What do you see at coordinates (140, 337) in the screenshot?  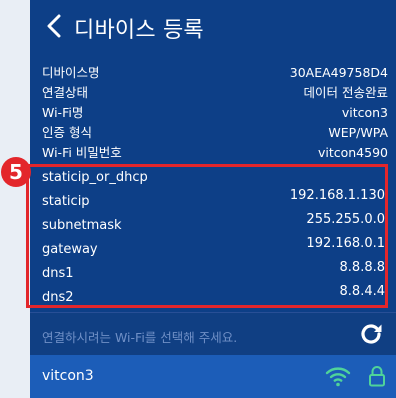 I see `wifi-select-prompt: 연결하시려는 Wi-Fi를 선택해 주세요.` at bounding box center [140, 337].